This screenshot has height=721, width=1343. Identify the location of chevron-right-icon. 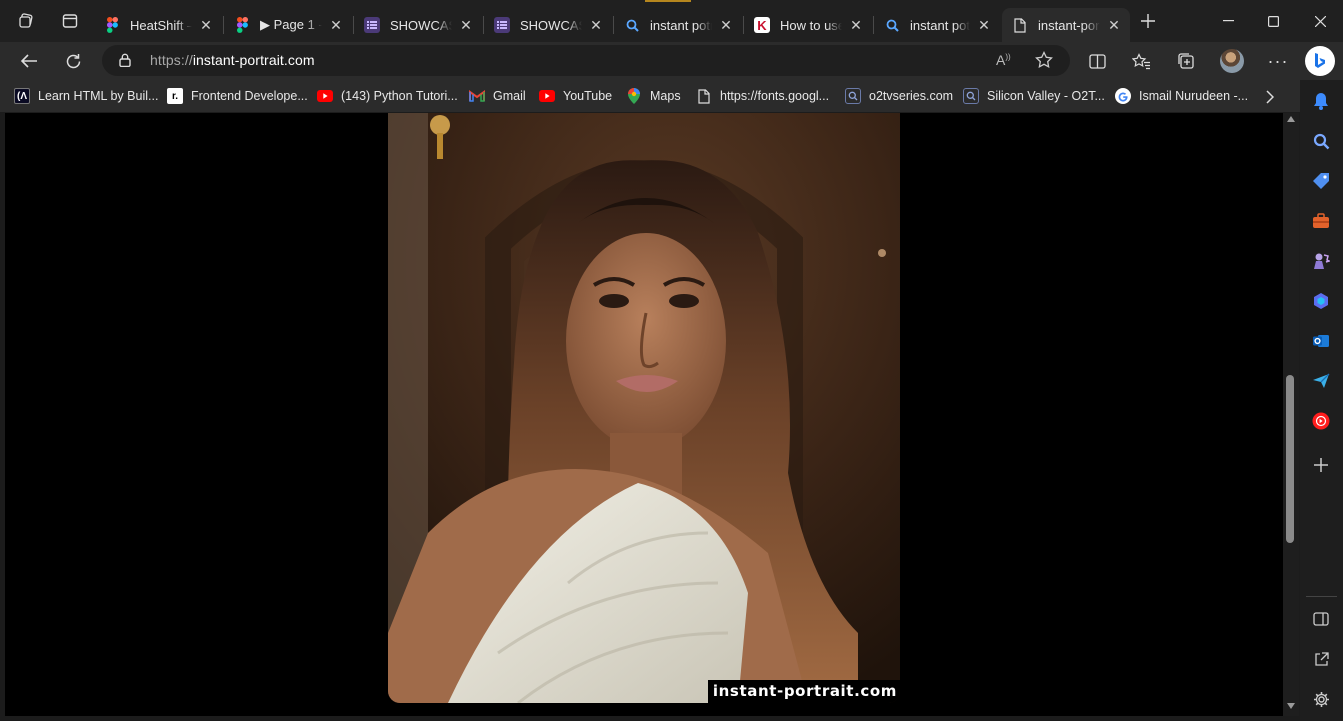
(1270, 97).